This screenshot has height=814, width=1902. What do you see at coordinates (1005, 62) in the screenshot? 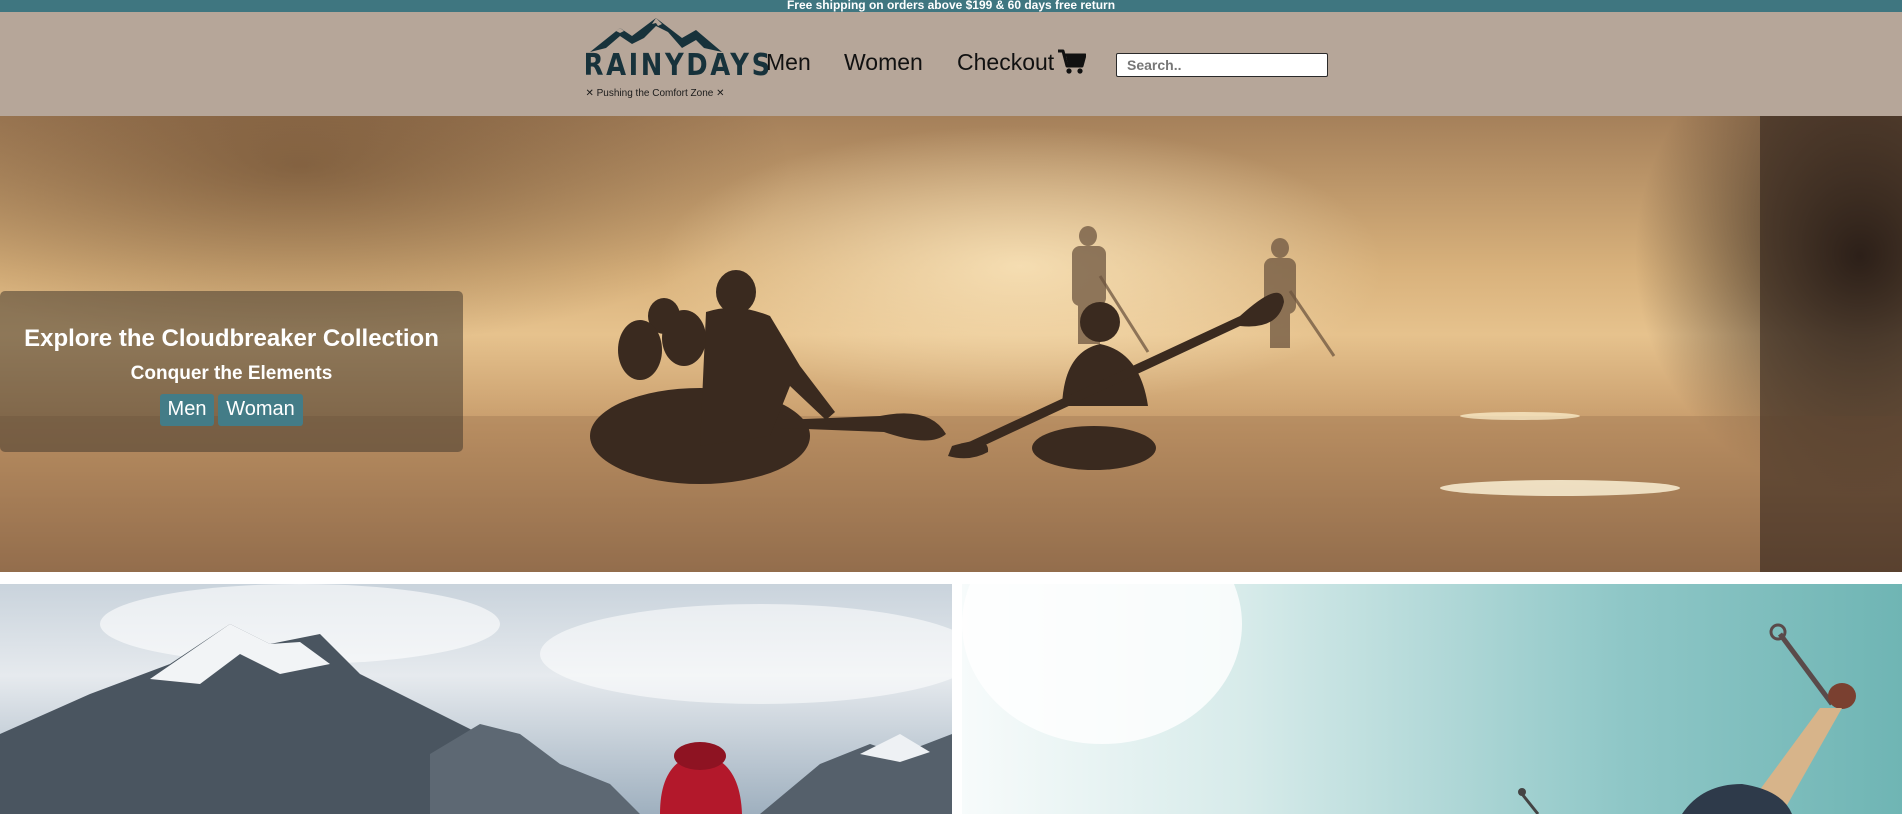
I see `nav-link-checkout: Checkout` at bounding box center [1005, 62].